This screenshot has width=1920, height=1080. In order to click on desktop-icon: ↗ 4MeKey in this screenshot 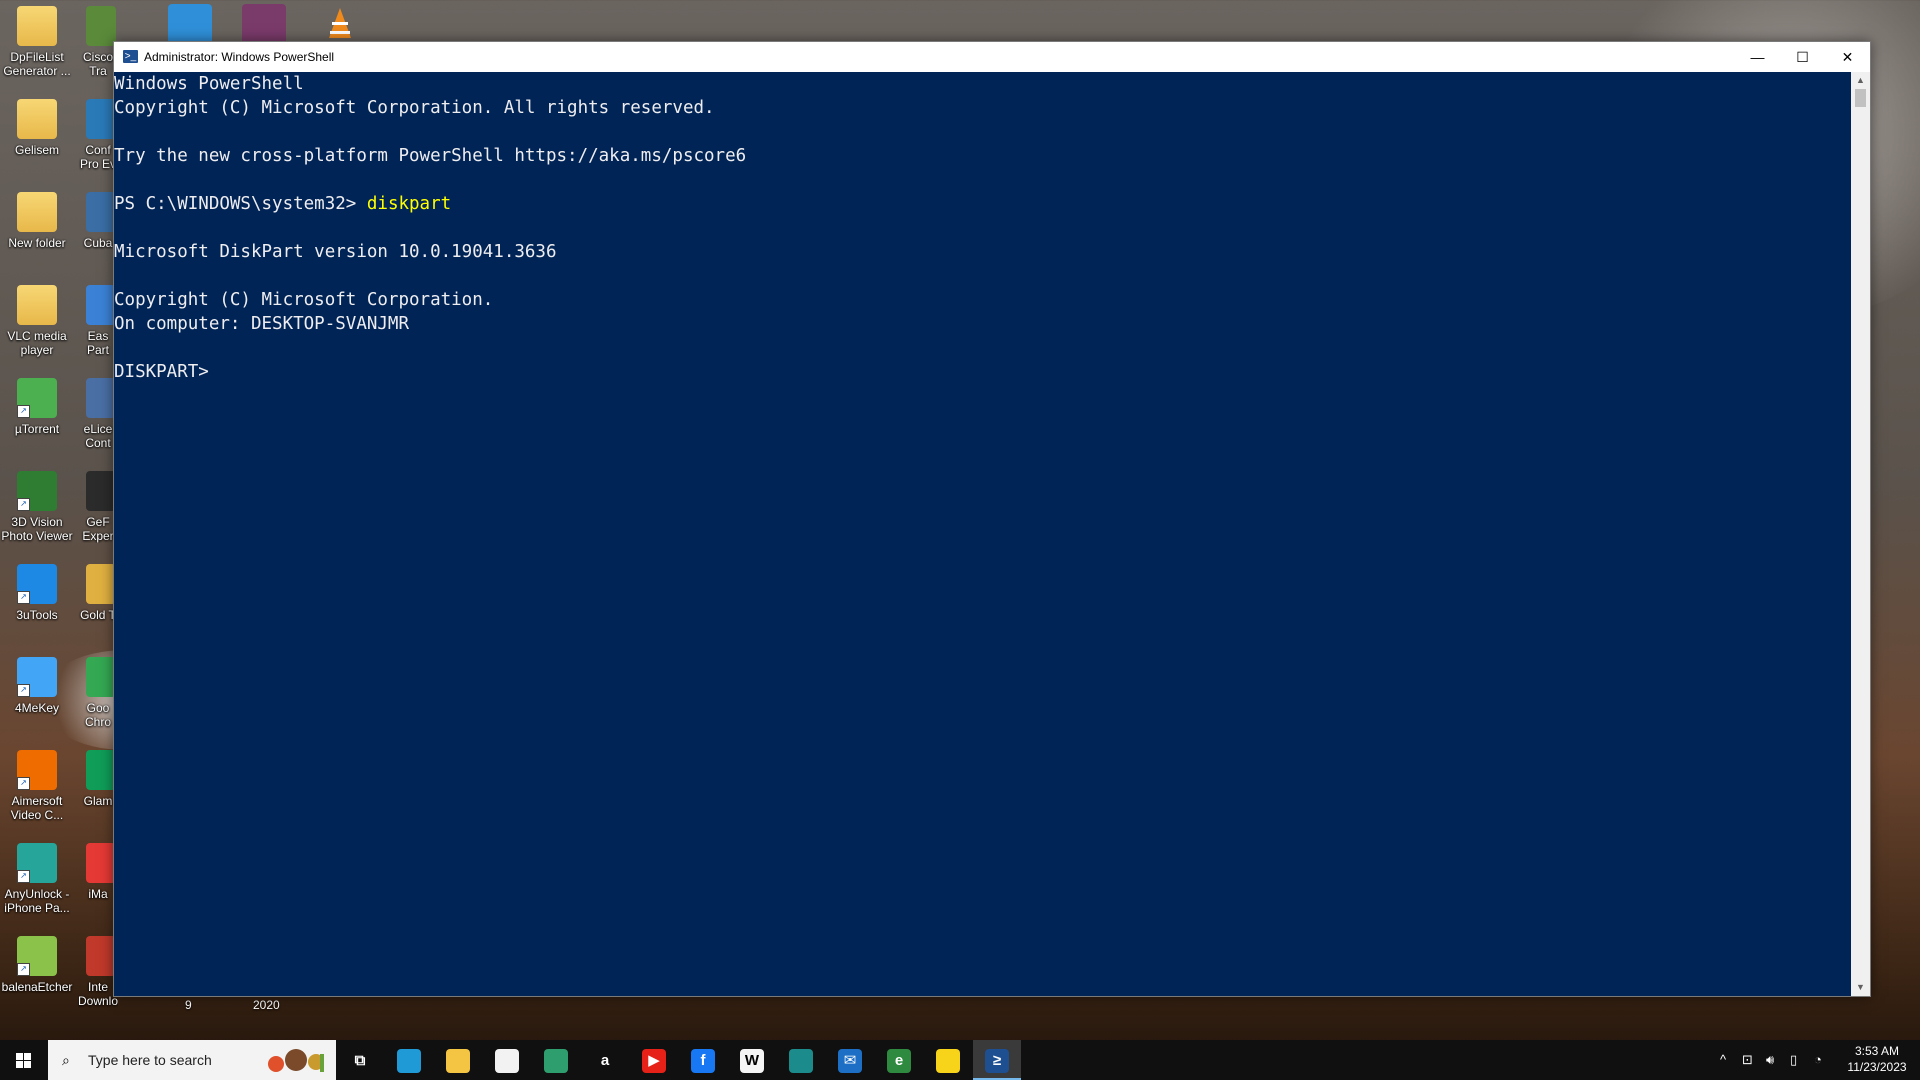, I will do `click(37, 683)`.